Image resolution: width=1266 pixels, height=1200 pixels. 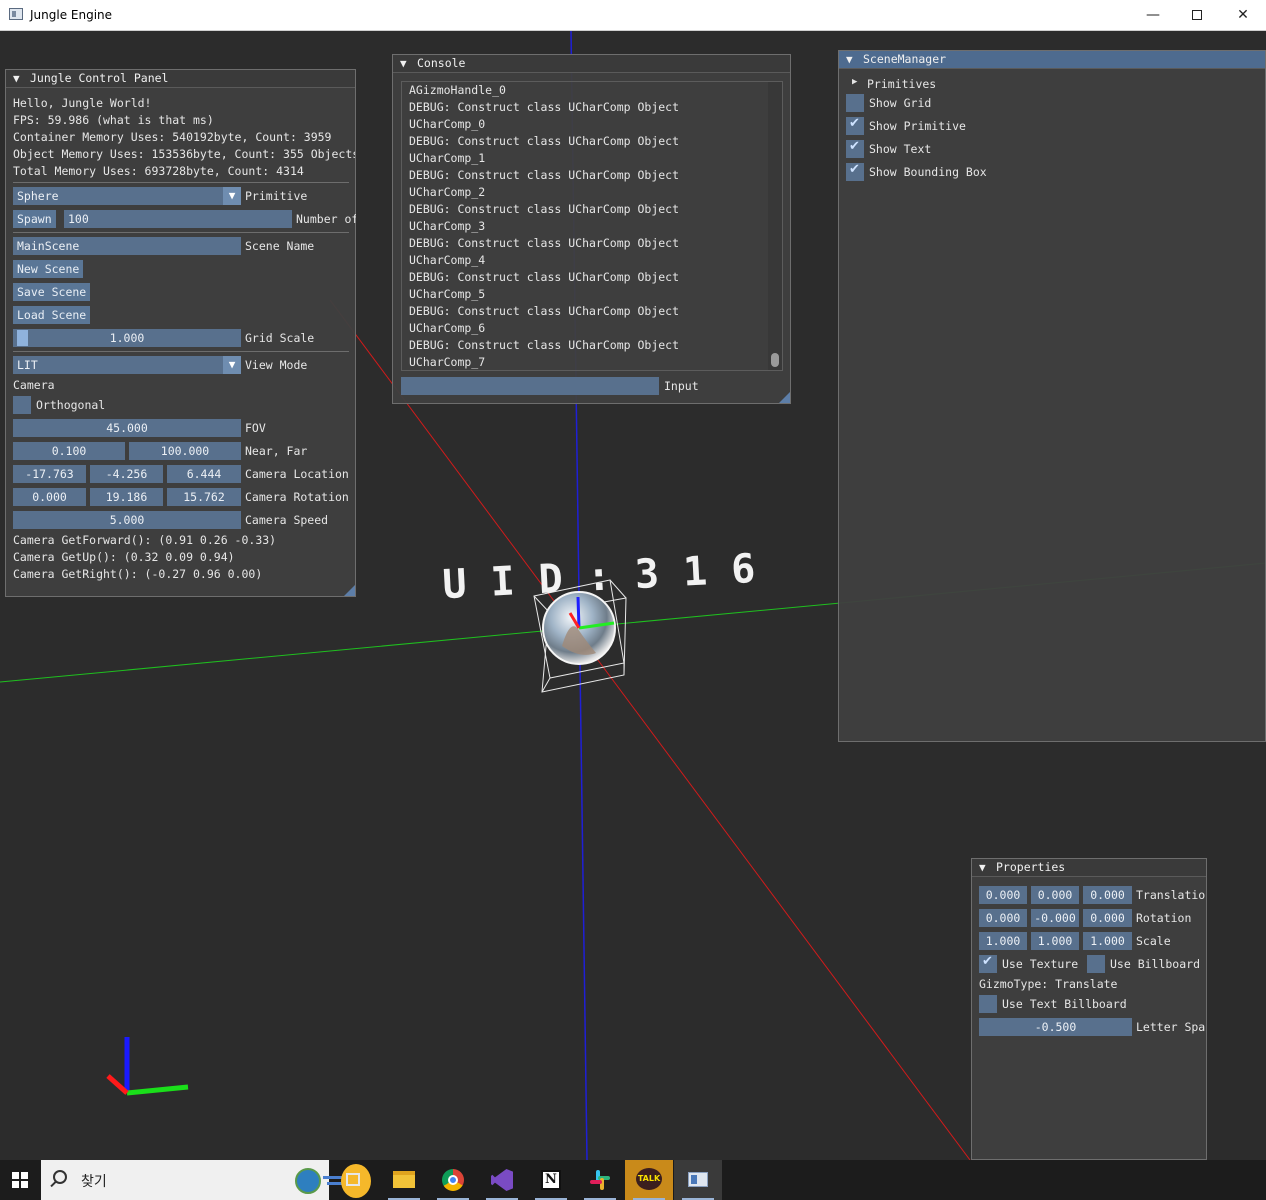 I want to click on camera-heading: Camera, so click(x=34, y=385).